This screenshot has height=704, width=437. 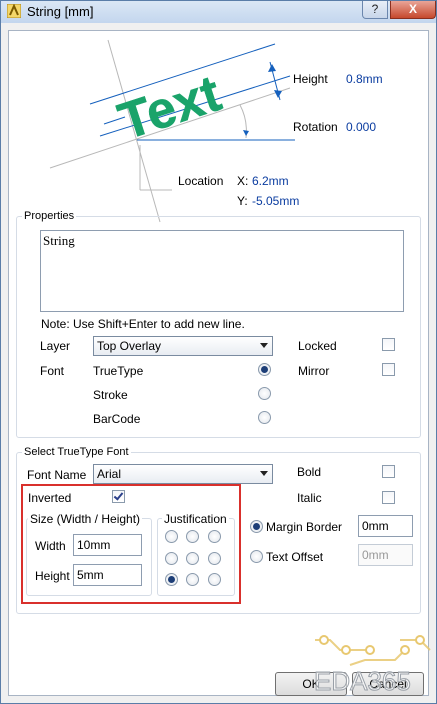 I want to click on font-option-barcode: BarCode, so click(x=117, y=419).